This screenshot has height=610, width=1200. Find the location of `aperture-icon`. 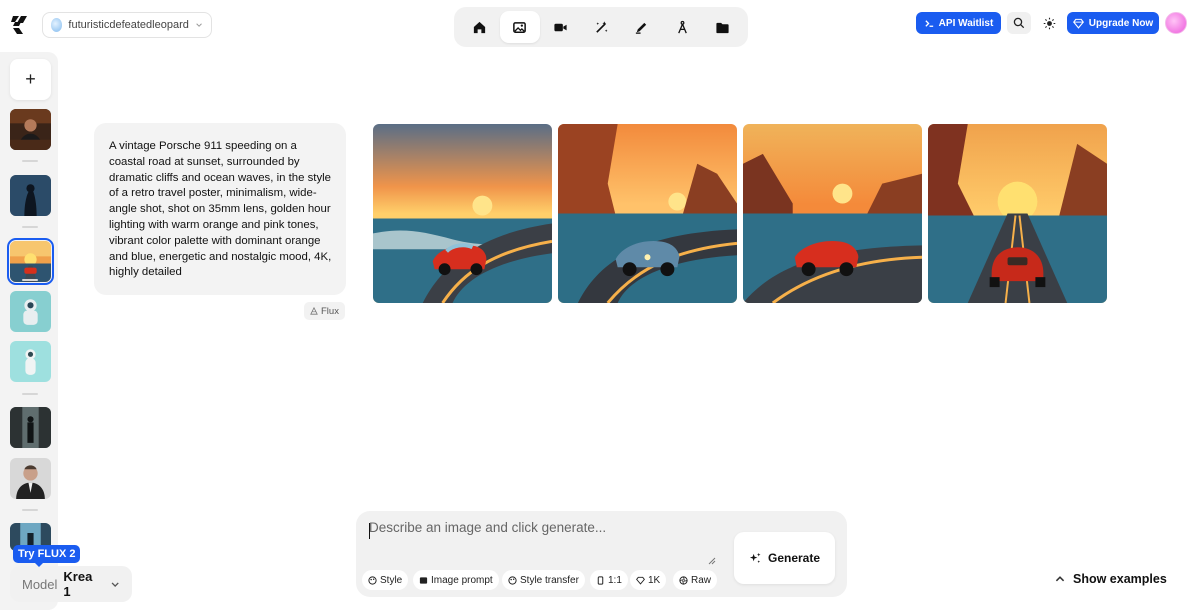

aperture-icon is located at coordinates (683, 580).